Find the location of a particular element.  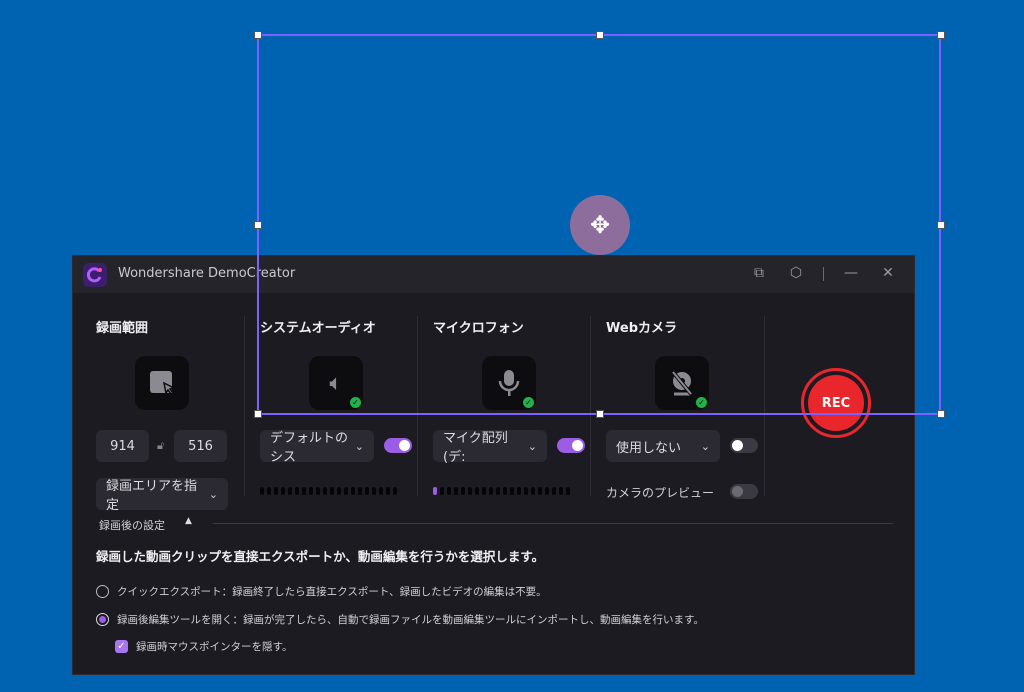

webcam-device-dropdown: 使用しない ⌄ is located at coordinates (663, 446).